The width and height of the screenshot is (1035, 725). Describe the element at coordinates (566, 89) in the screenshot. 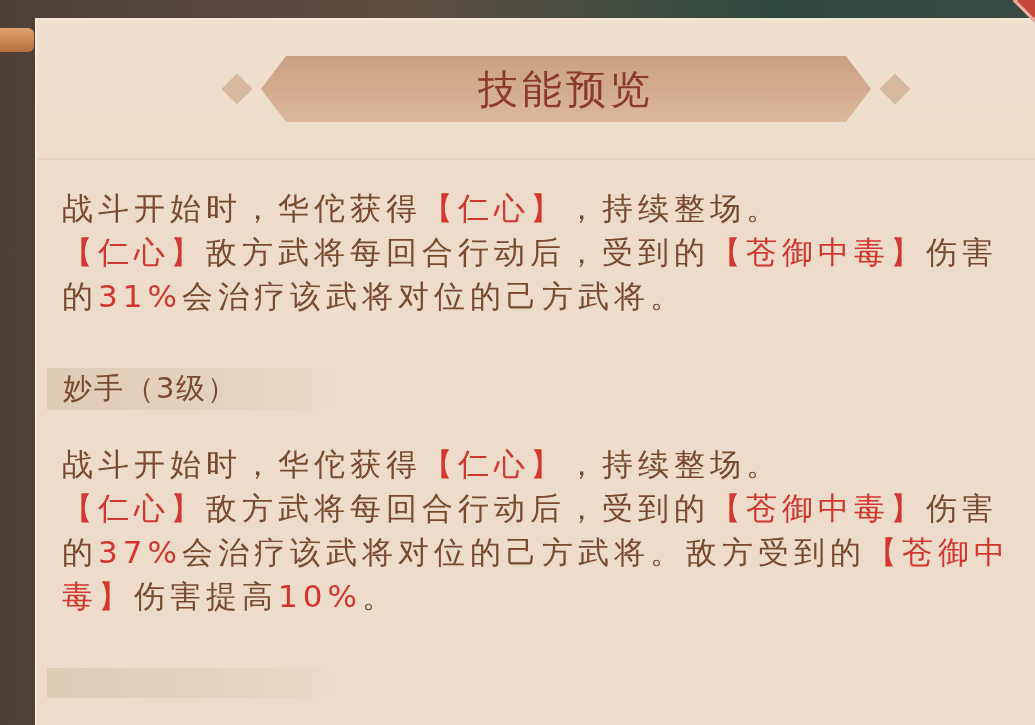

I see `panel-title: 技能预览` at that location.